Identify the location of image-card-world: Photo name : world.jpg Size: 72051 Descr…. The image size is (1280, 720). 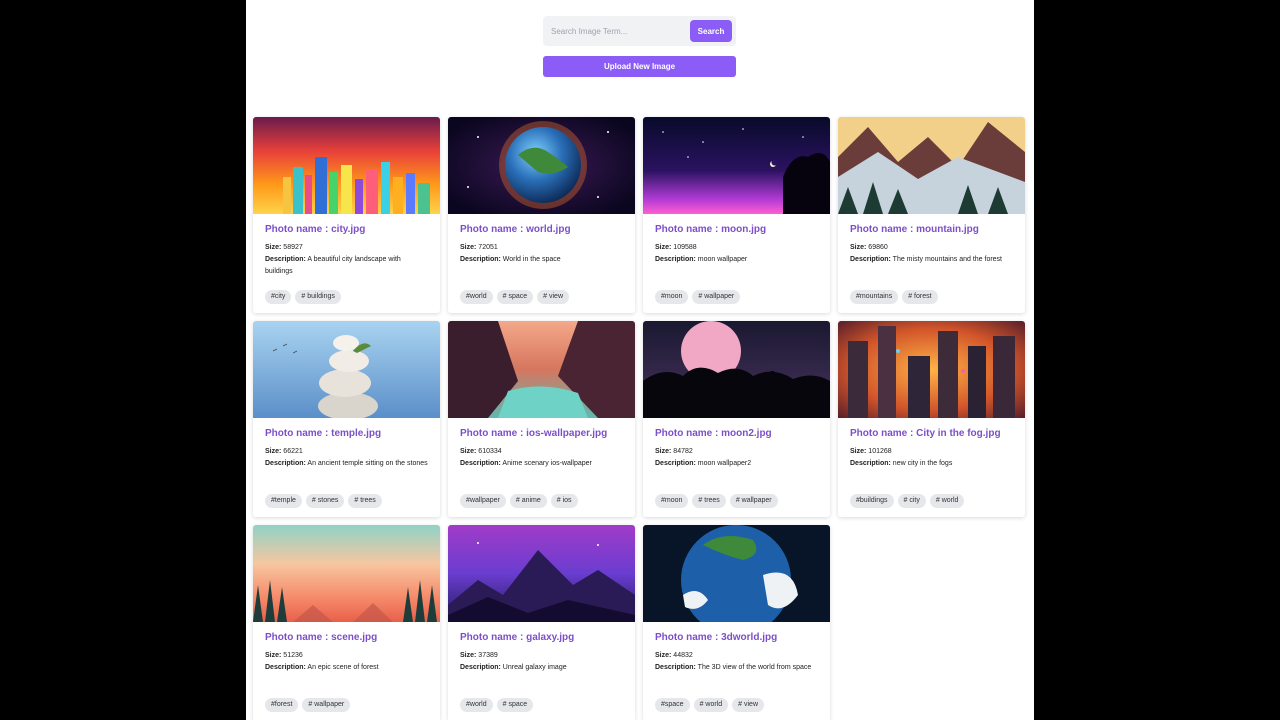
(541, 215).